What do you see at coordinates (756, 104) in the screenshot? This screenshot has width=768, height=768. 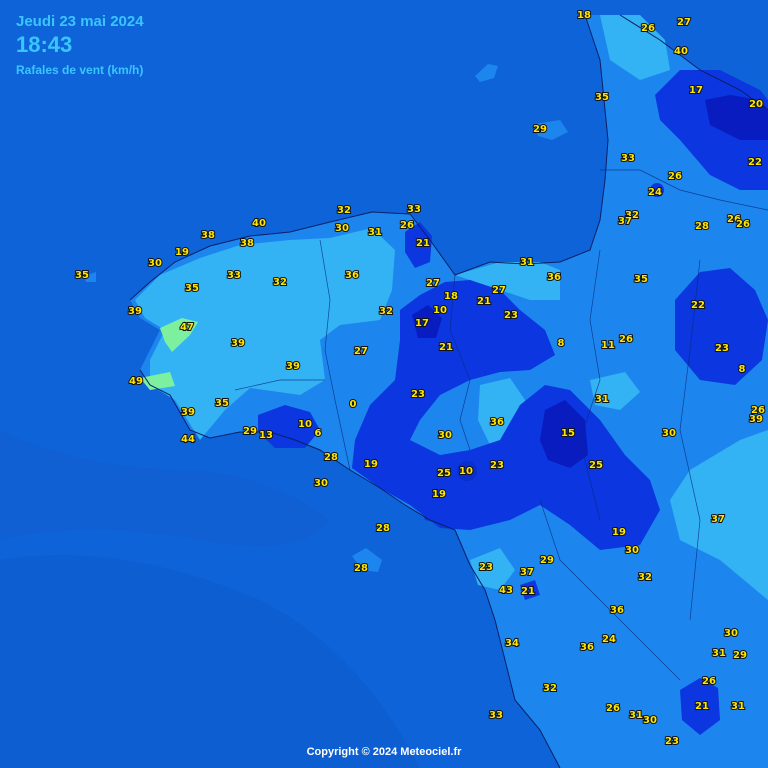 I see `station-value: 20` at bounding box center [756, 104].